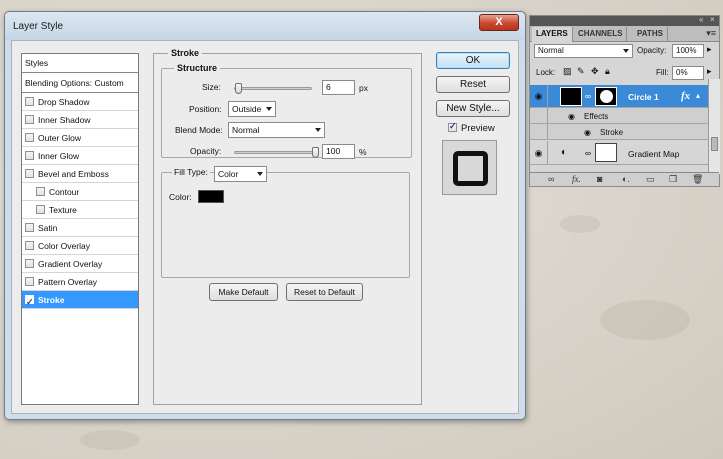 The width and height of the screenshot is (723, 459). I want to click on inner-shadow-checkbox, so click(29, 119).